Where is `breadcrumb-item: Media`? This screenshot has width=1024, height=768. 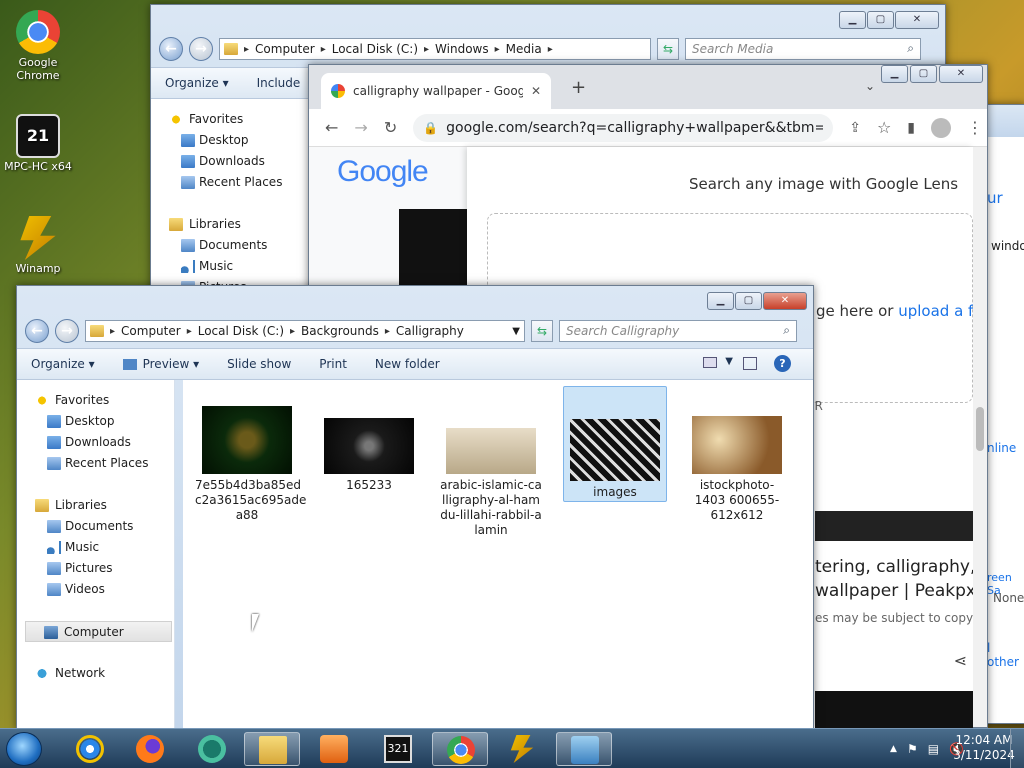
breadcrumb-item: Media is located at coordinates (524, 49).